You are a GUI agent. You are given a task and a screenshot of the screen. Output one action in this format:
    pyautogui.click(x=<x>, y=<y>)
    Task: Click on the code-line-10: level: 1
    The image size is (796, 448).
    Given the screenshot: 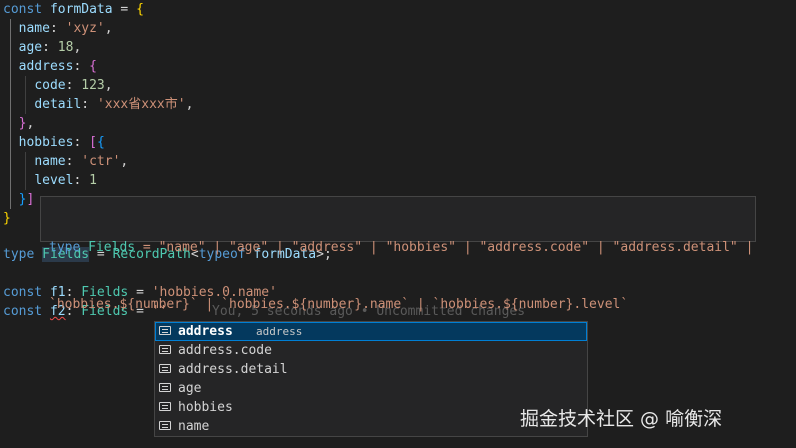 What is the action you would take?
    pyautogui.click(x=65, y=180)
    